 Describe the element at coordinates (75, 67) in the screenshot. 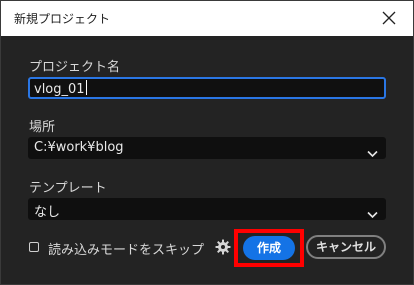

I see `project-name-label: プロジェクト名` at that location.